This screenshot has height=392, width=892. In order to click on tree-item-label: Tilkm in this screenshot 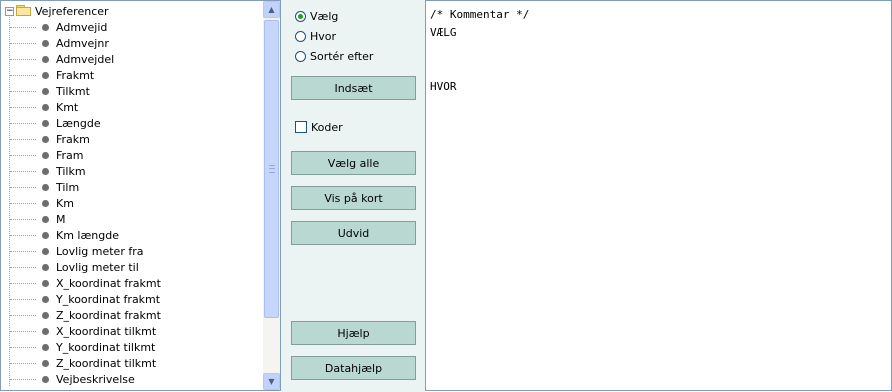, I will do `click(71, 171)`.